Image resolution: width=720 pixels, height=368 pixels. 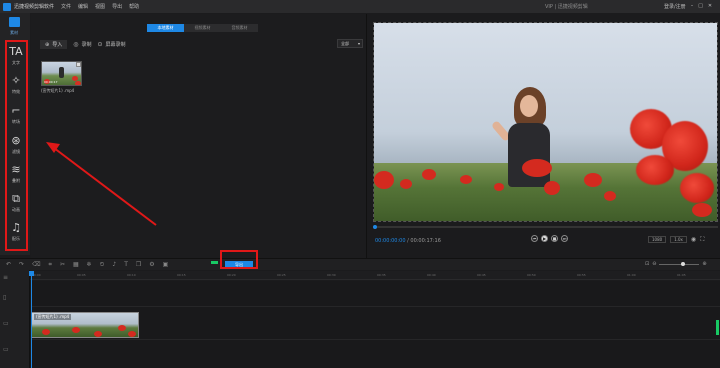 What do you see at coordinates (166, 265) in the screenshot?
I see `image-icon: ▣` at bounding box center [166, 265].